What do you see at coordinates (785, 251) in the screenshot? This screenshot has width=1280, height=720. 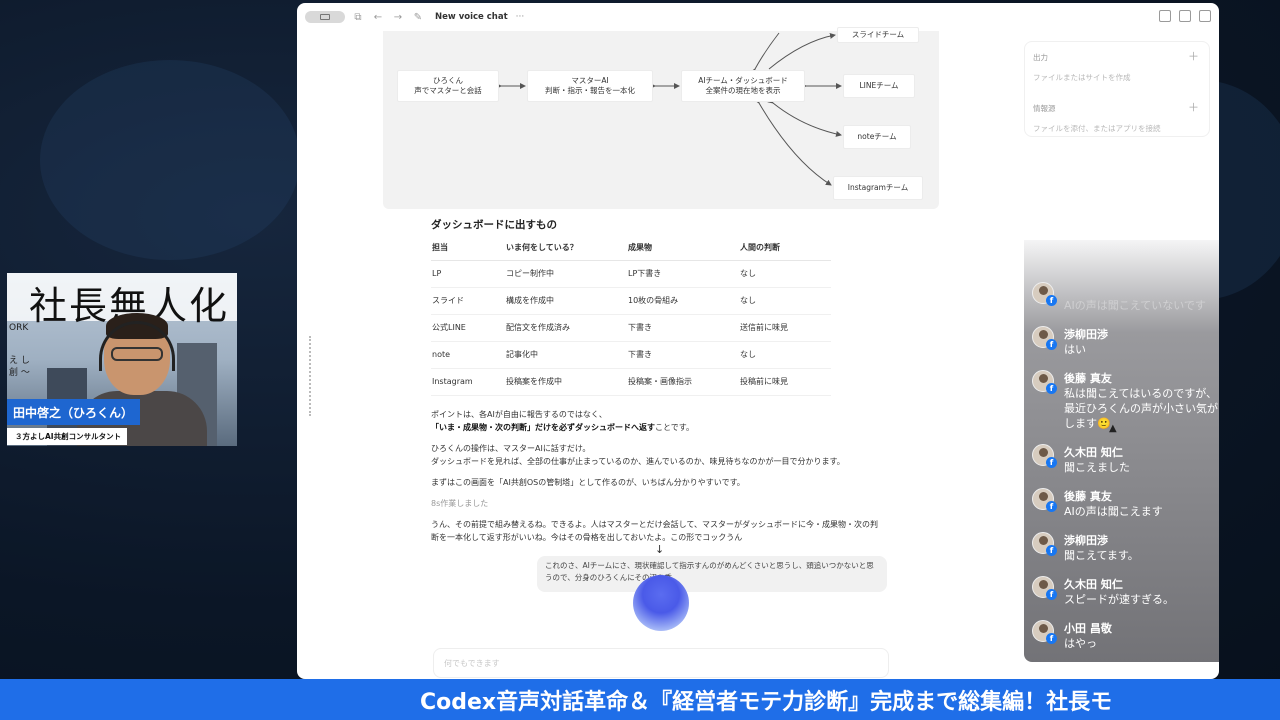 I see `table-header-cell: 人間の判断` at bounding box center [785, 251].